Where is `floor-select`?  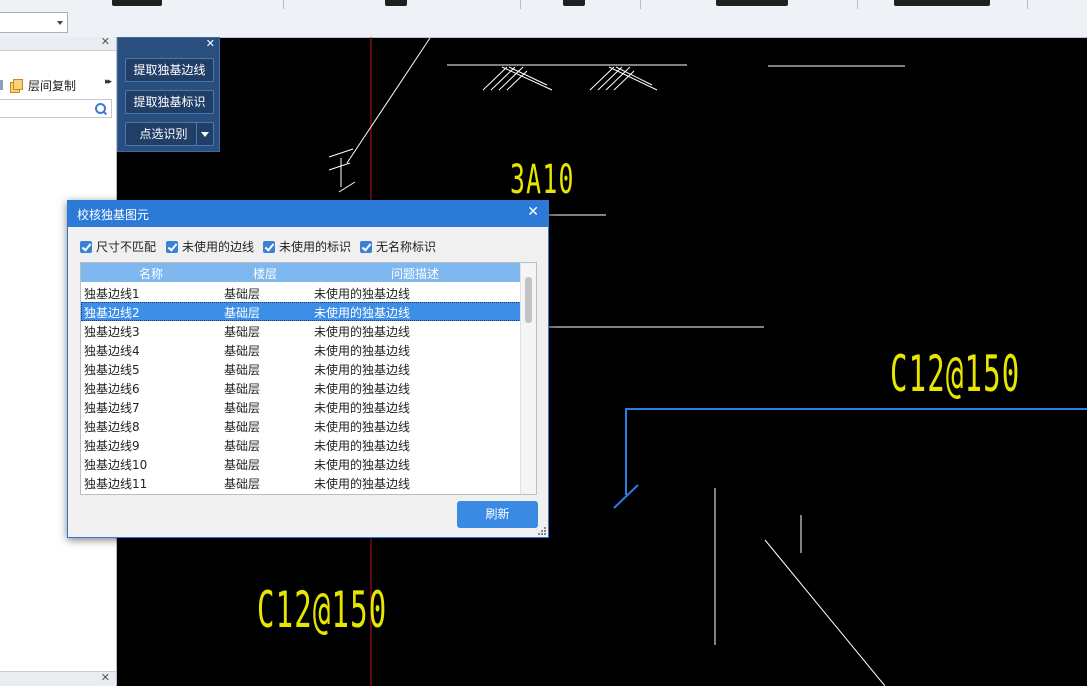
floor-select is located at coordinates (34, 22).